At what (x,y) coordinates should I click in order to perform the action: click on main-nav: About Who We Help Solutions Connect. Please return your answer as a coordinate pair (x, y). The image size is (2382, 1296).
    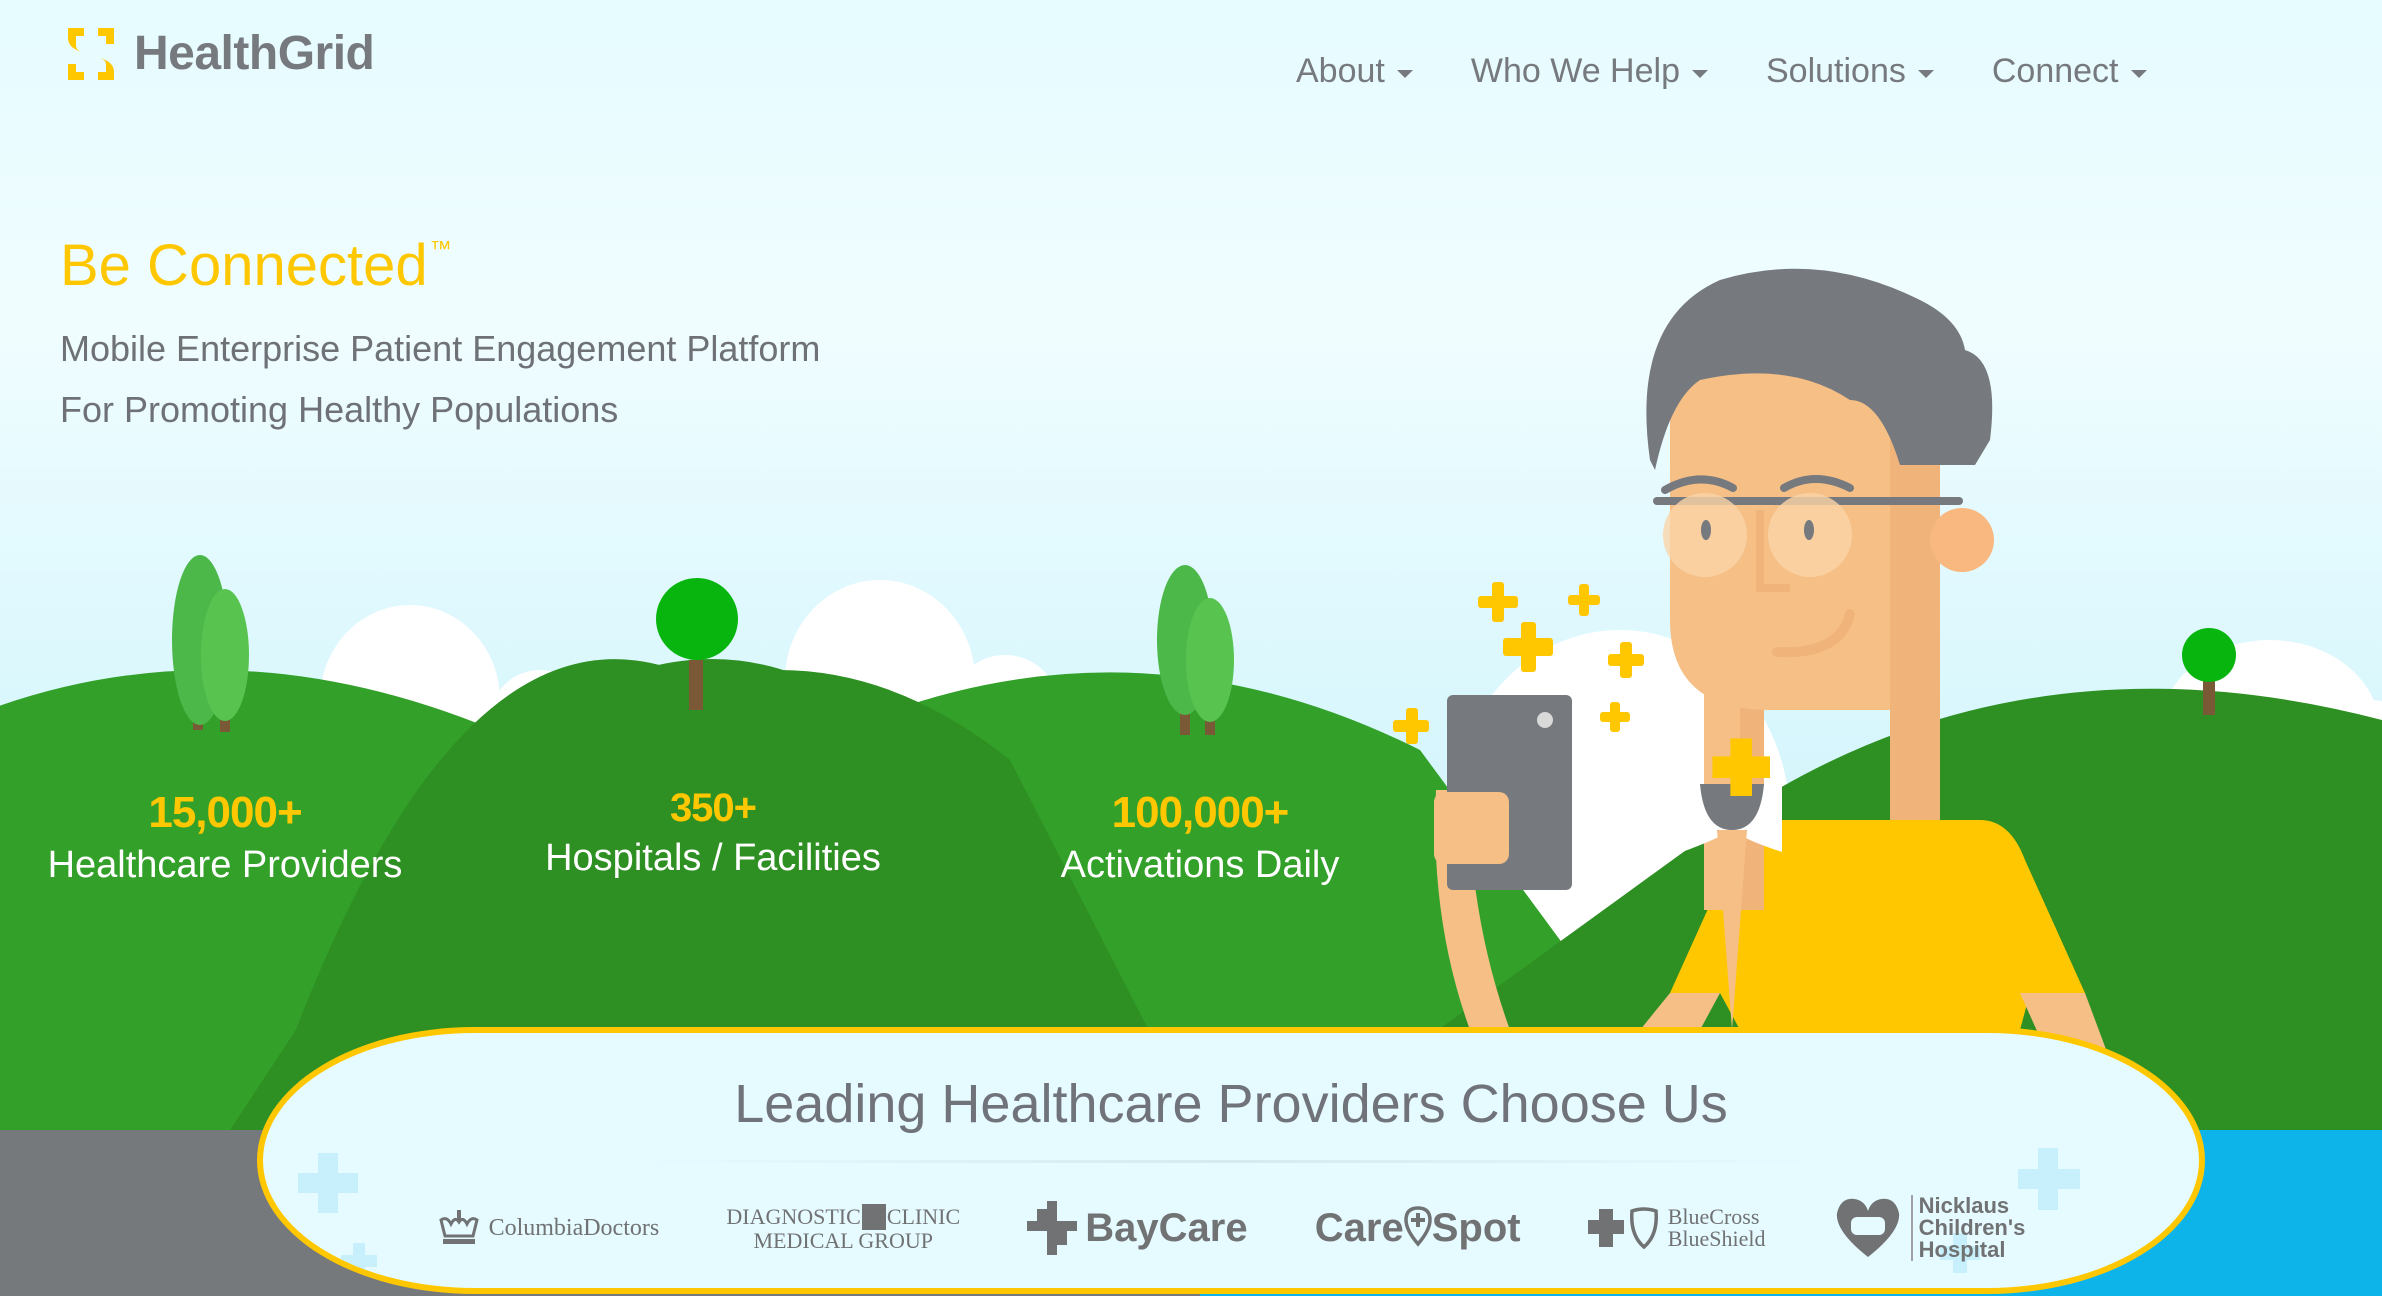
    Looking at the image, I should click on (1750, 71).